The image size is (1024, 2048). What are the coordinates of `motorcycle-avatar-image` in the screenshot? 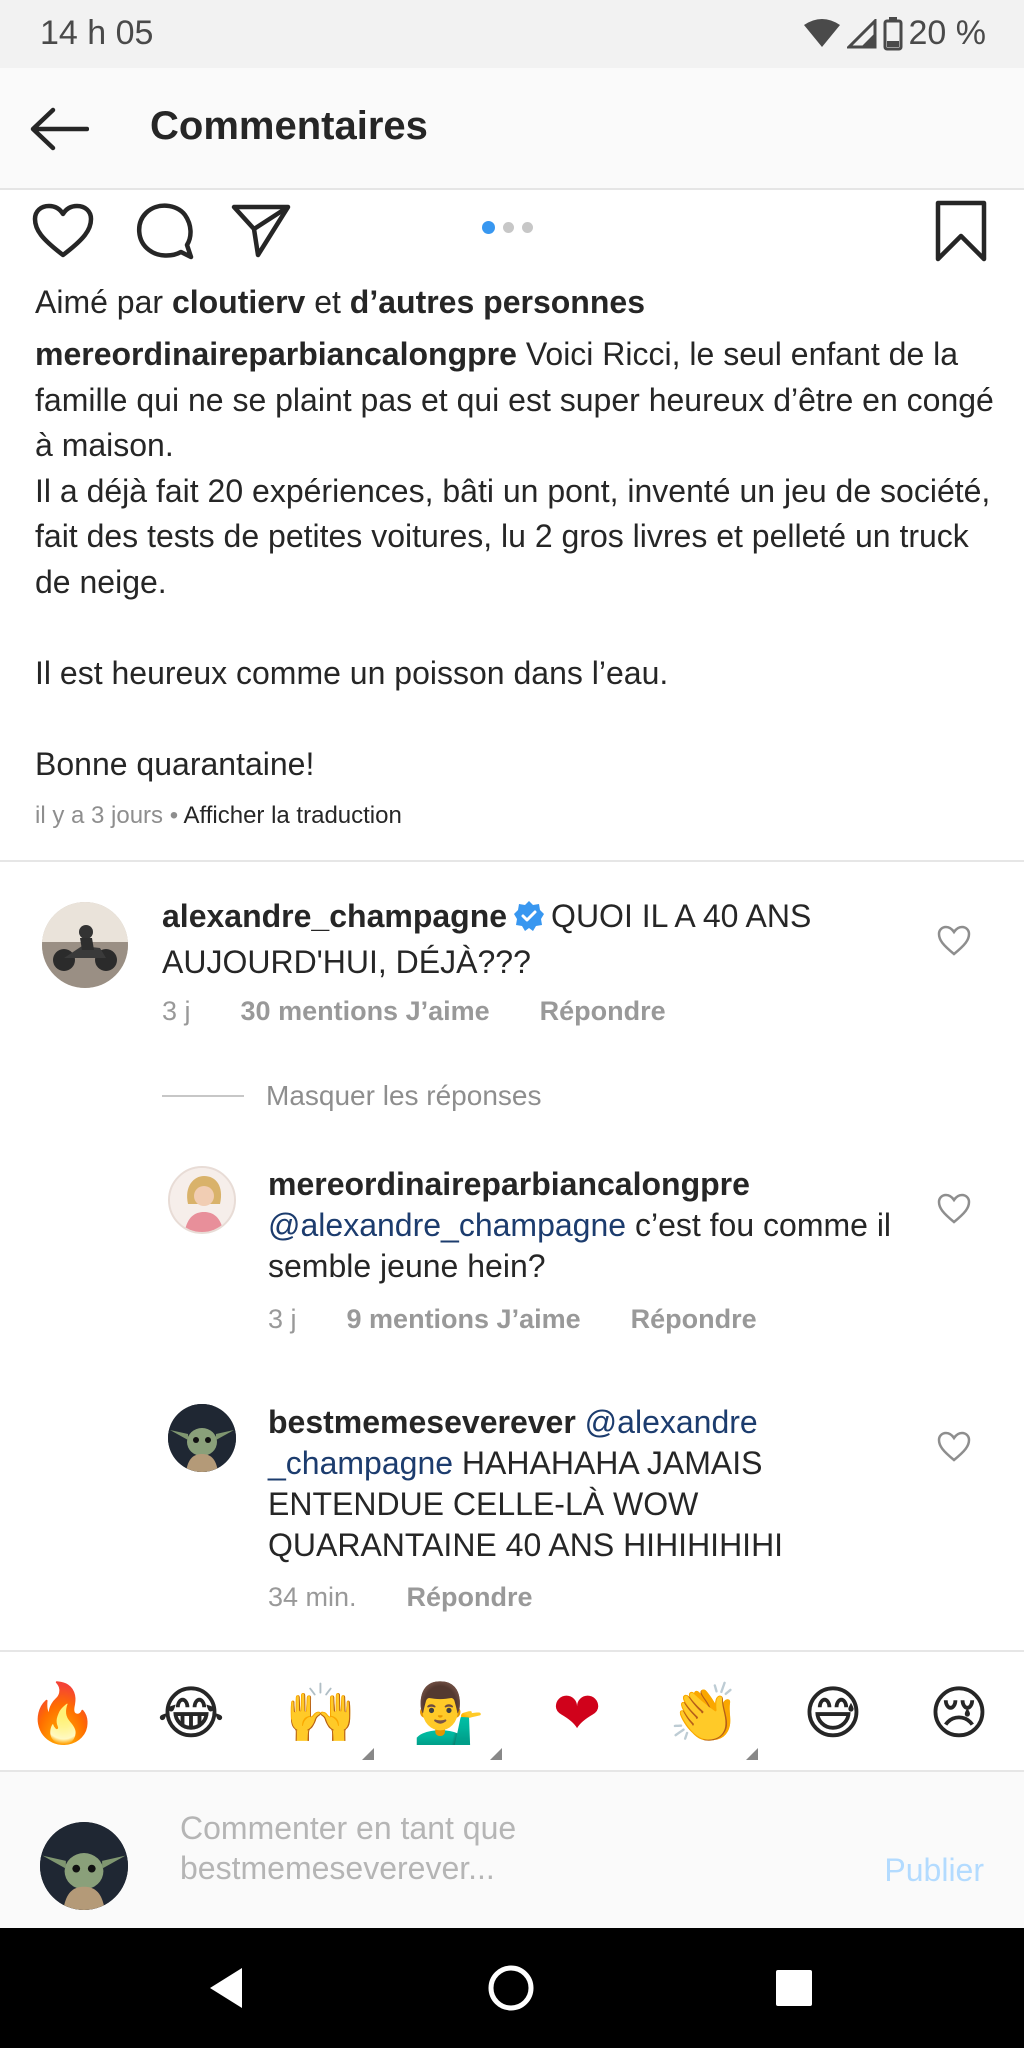 It's located at (85, 945).